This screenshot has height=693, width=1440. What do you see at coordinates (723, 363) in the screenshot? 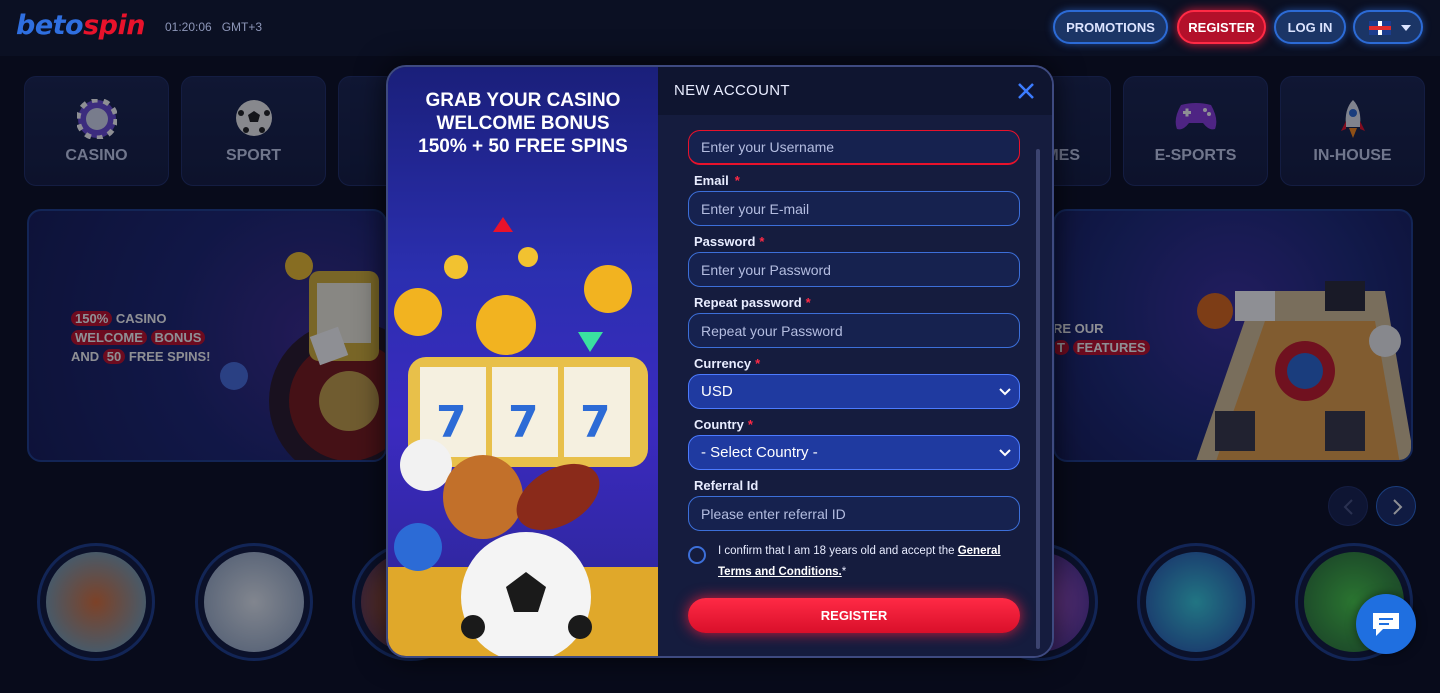
I see `label-text: Currency` at bounding box center [723, 363].